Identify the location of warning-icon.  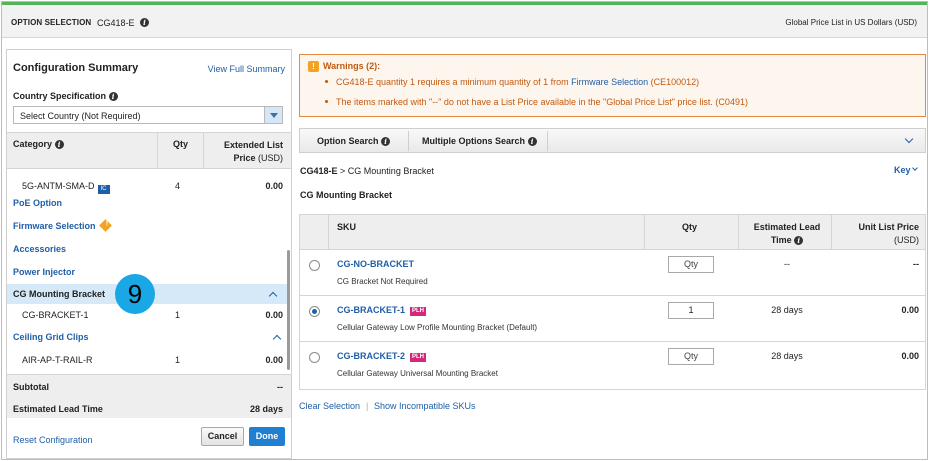
(105, 225).